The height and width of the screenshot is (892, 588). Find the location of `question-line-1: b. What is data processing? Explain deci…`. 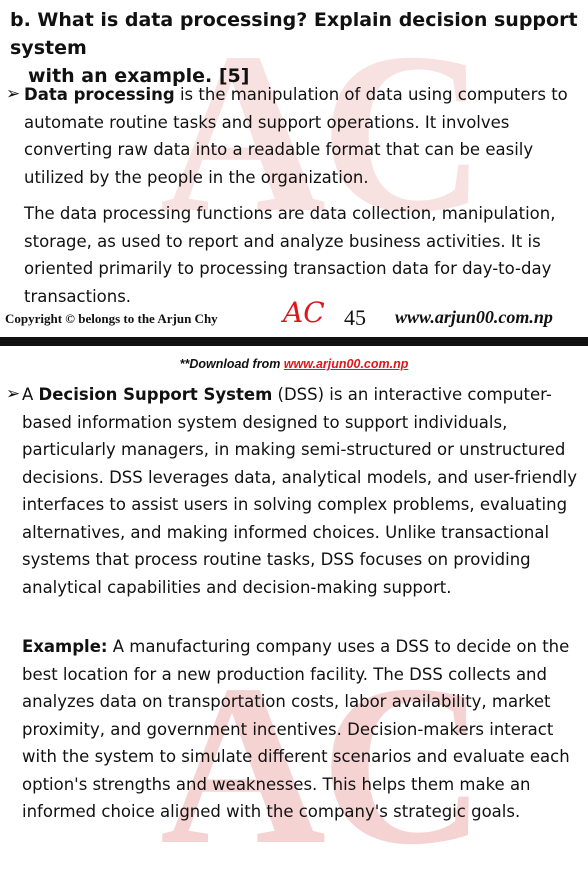

question-line-1: b. What is data processing? Explain deci… is located at coordinates (294, 34).